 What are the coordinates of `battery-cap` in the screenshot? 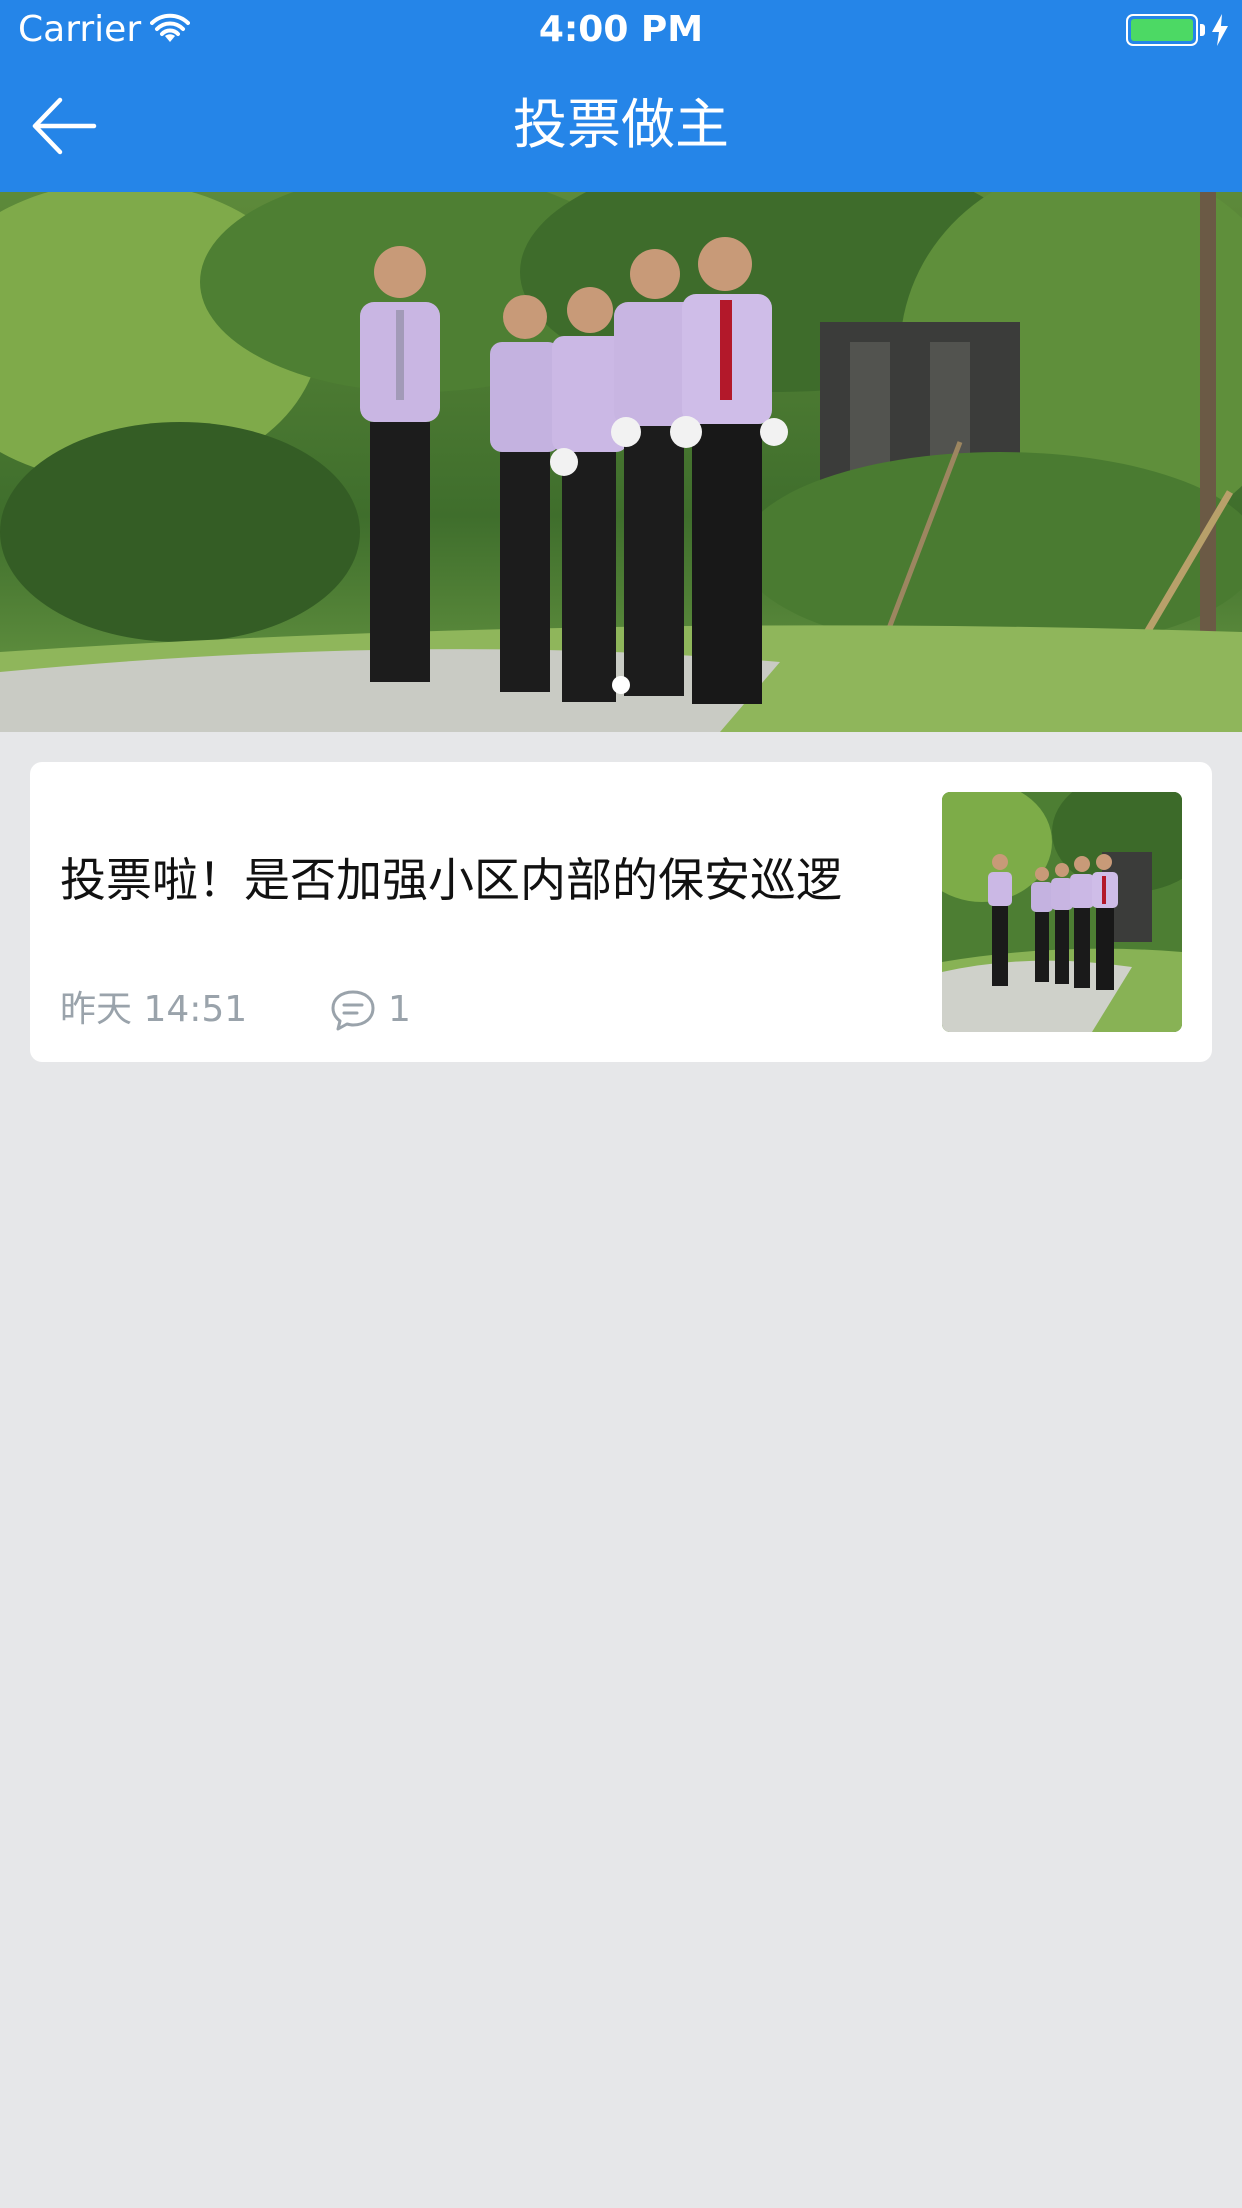 It's located at (1202, 30).